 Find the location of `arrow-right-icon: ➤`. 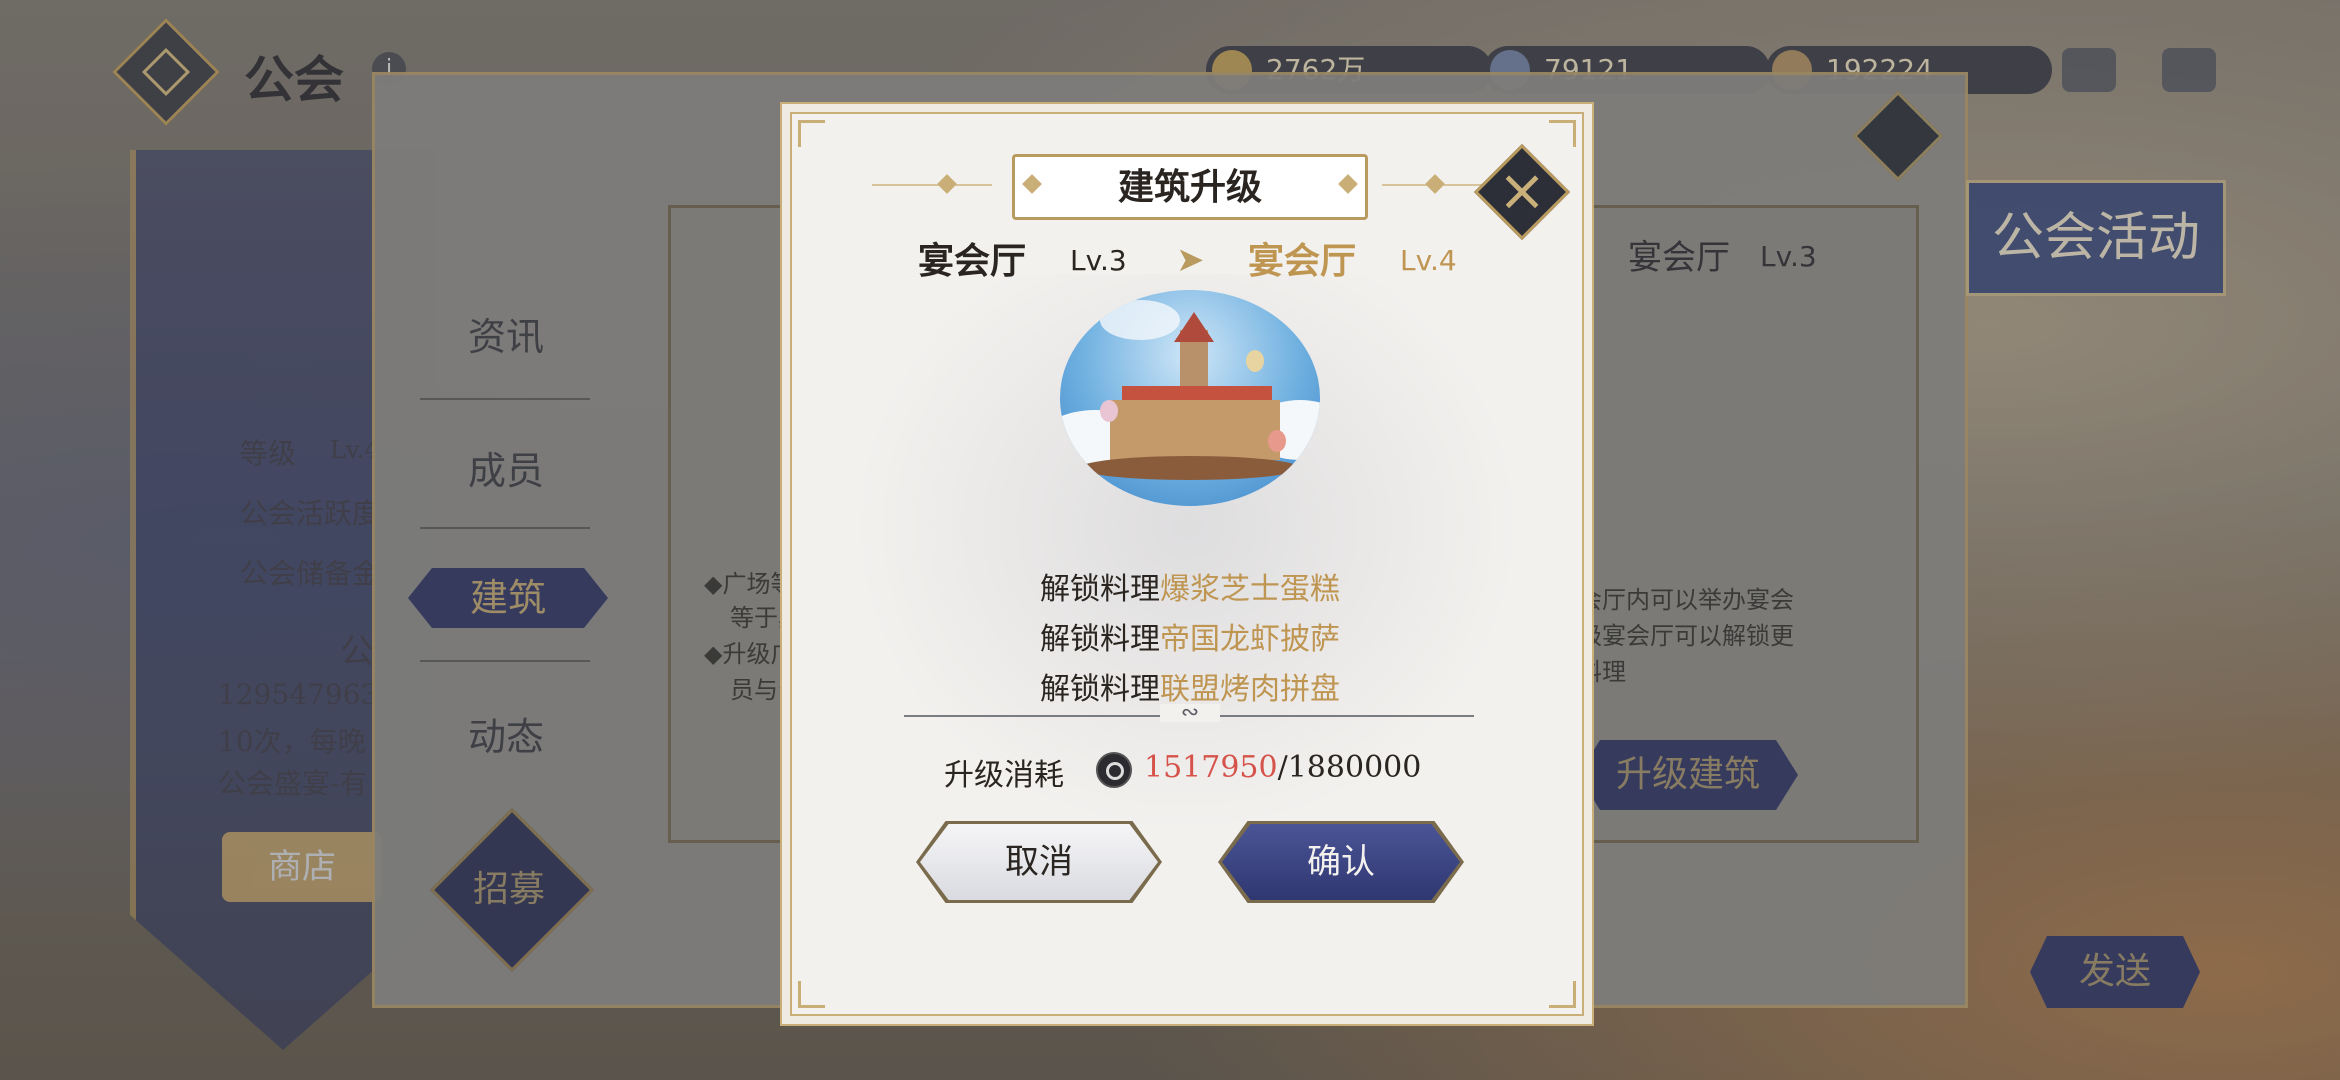

arrow-right-icon: ➤ is located at coordinates (1190, 260).